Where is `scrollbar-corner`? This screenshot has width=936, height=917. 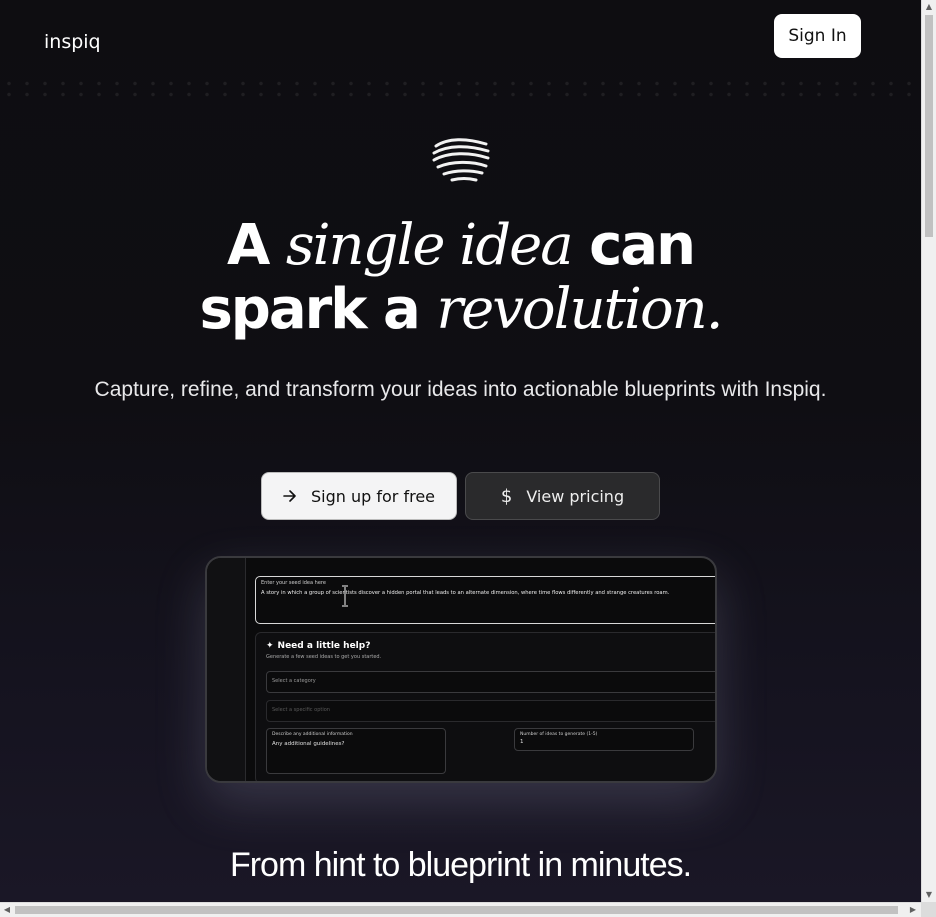
scrollbar-corner is located at coordinates (928, 909).